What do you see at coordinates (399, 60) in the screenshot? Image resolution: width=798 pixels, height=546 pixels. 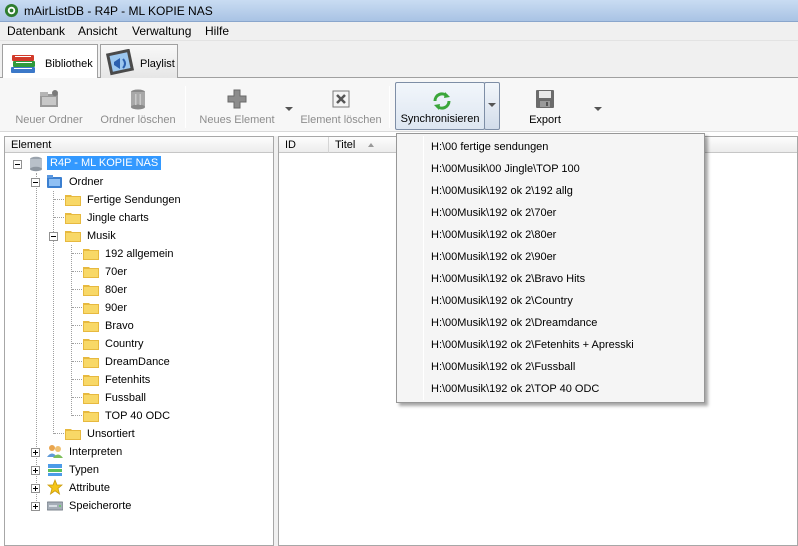 I see `tab-bar: Bibliothek Playlist` at bounding box center [399, 60].